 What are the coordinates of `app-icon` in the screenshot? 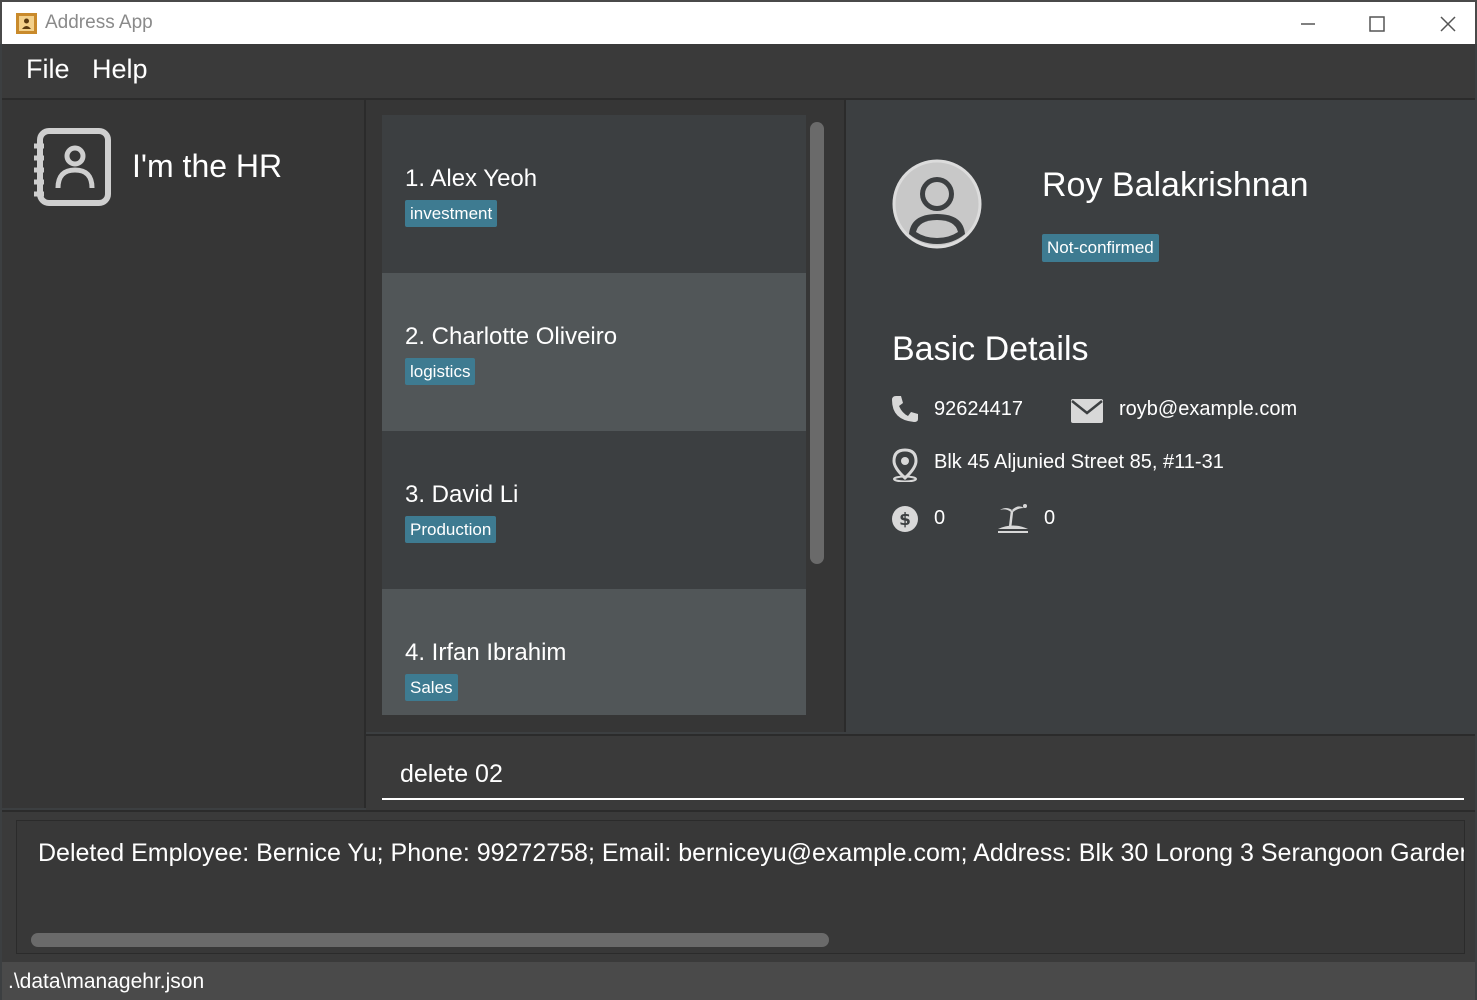 It's located at (26, 23).